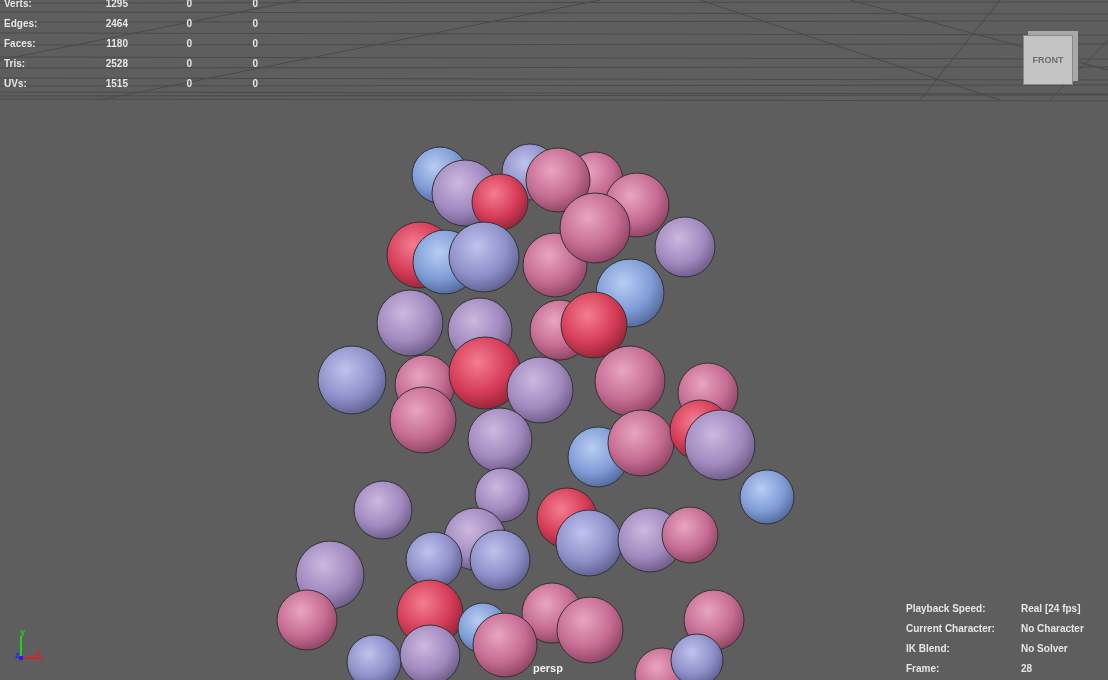 This screenshot has width=1108, height=680. I want to click on camera-label: persp, so click(548, 668).